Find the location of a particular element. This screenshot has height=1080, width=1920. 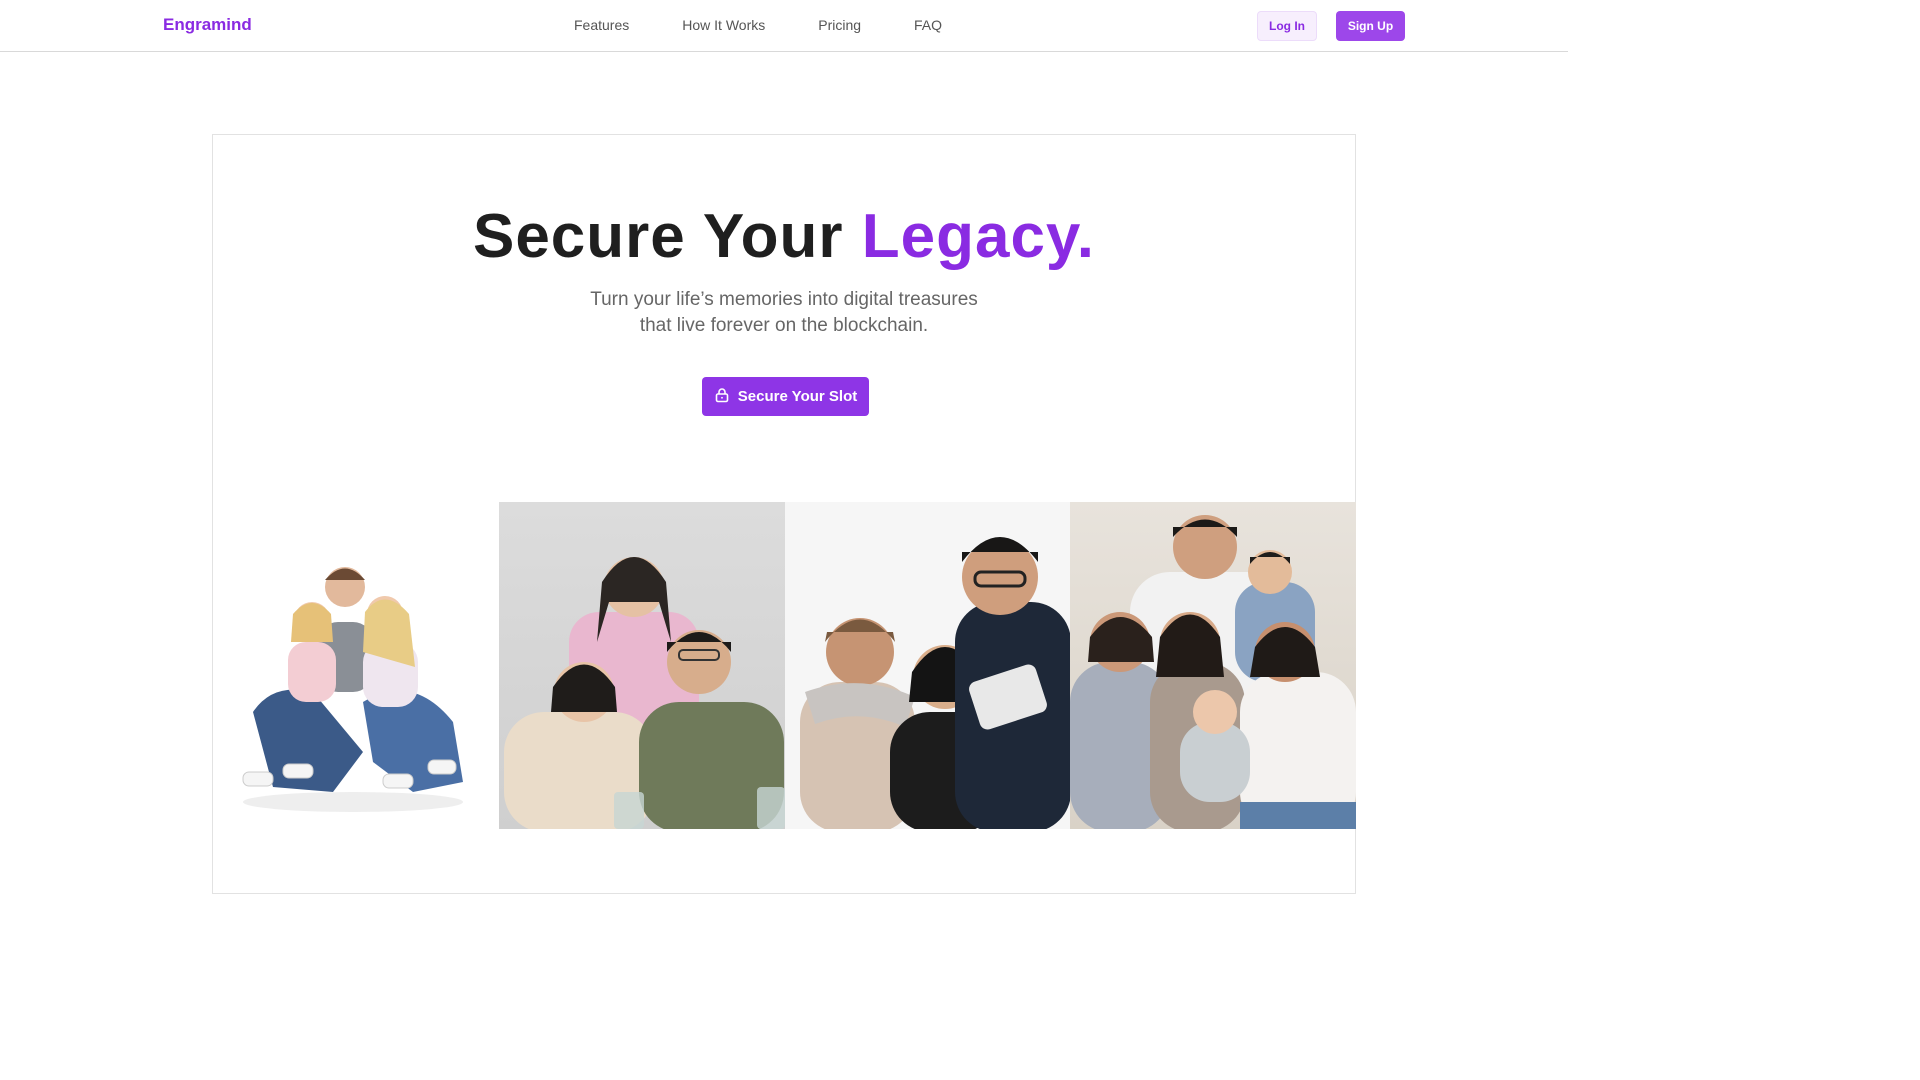

nav-link-faq: FAQ is located at coordinates (928, 25).